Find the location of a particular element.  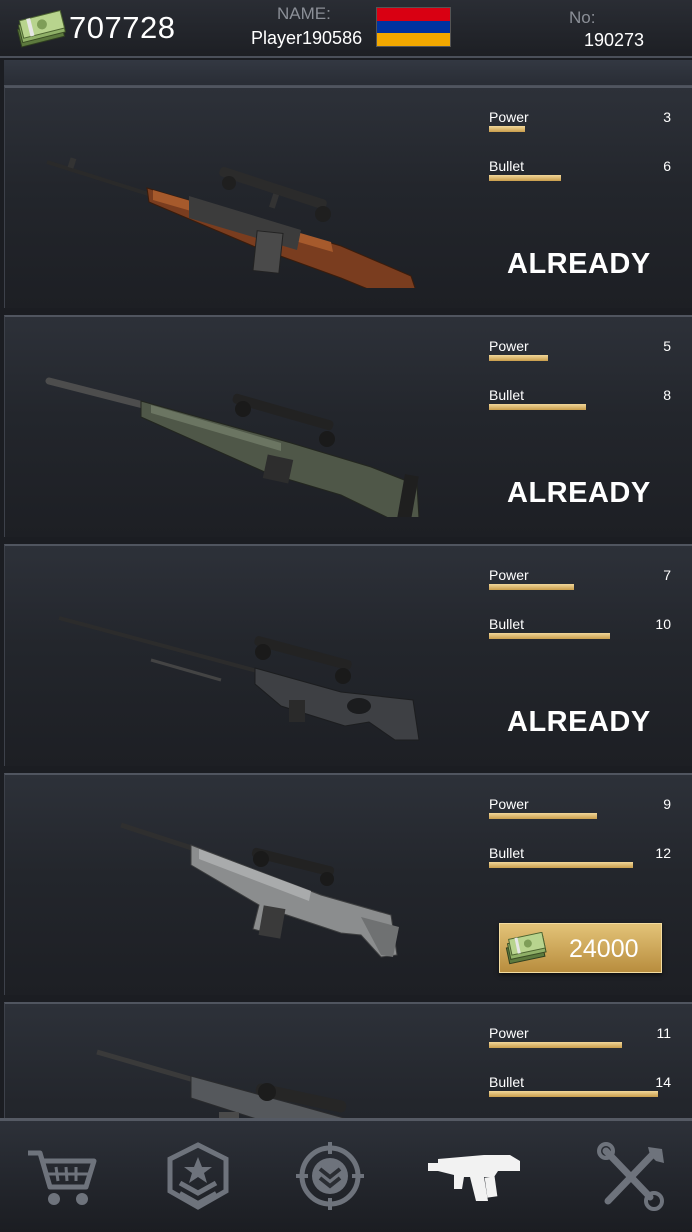

bullet-value: 14 is located at coordinates (663, 1082).